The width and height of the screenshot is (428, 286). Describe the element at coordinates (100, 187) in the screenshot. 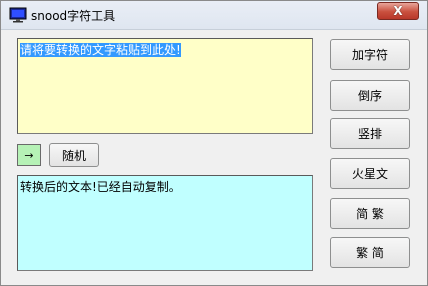

I see `output-text: 转换后的文本!已经自动复制。` at that location.